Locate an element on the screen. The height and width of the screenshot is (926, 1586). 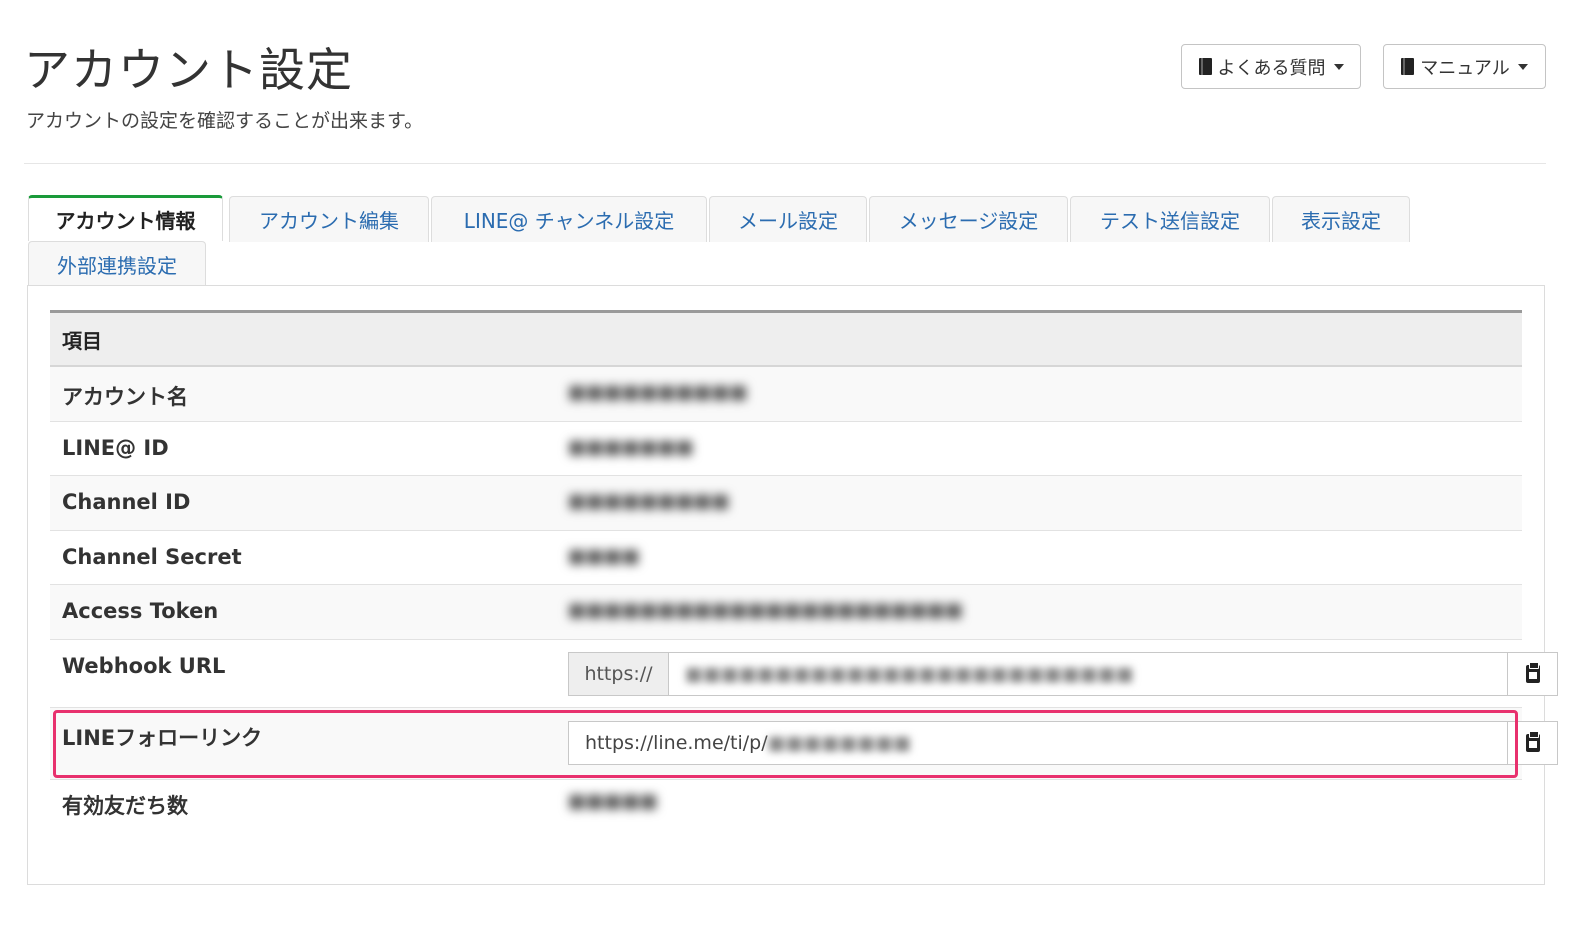
row-label: 有効友だち数 is located at coordinates (125, 806).